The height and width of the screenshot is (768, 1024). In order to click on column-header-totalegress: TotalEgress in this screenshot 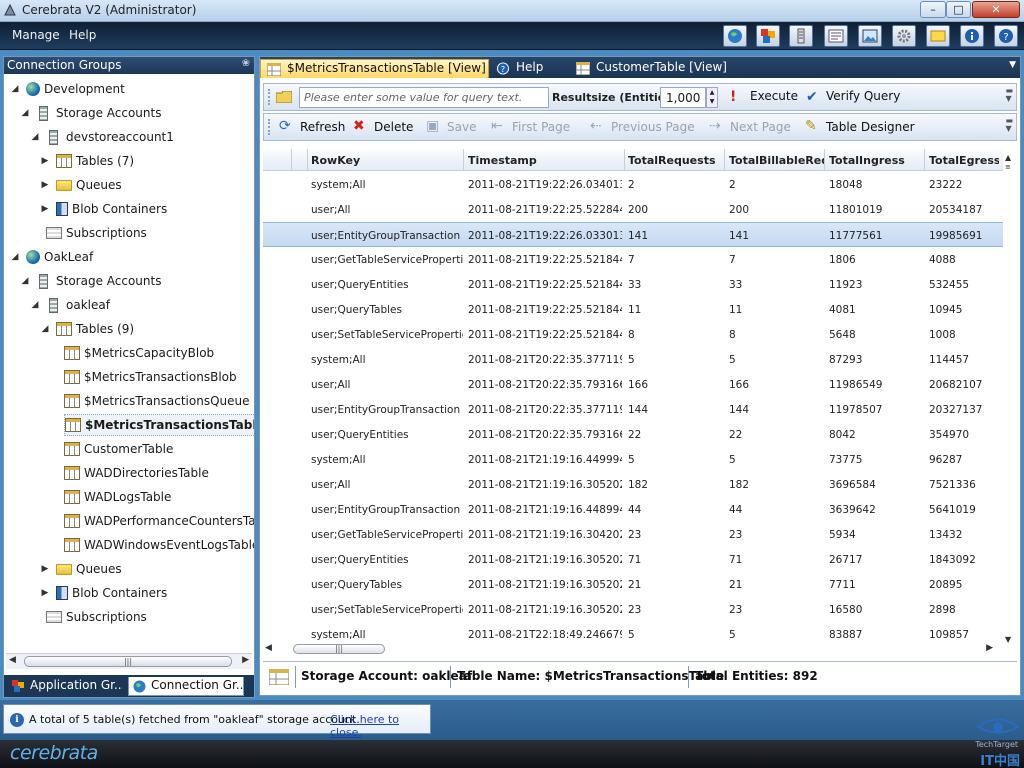, I will do `click(964, 160)`.